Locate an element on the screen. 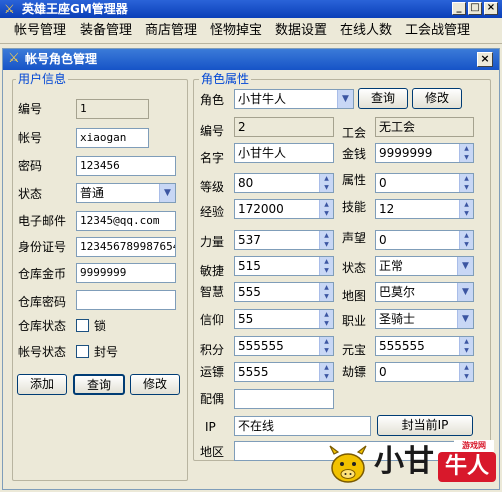 This screenshot has width=502, height=492. agility-label: 敏捷 is located at coordinates (212, 271).